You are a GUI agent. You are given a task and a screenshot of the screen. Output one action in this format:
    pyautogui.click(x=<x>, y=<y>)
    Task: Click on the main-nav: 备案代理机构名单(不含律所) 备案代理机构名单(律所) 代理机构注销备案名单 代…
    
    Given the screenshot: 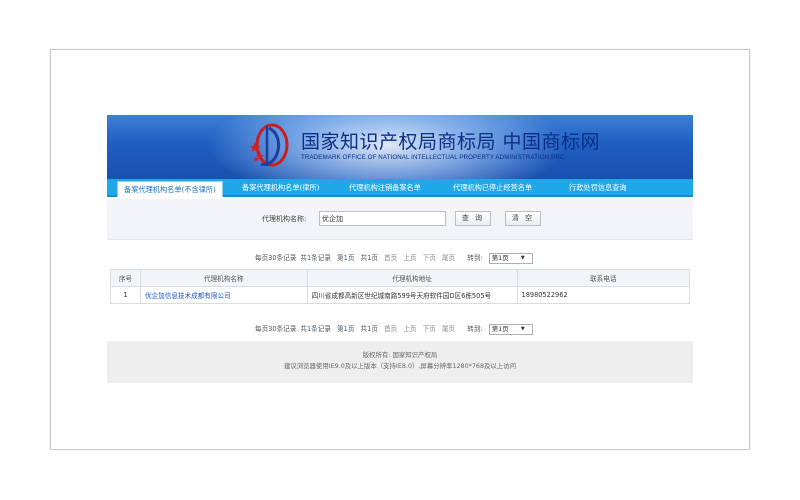 What is the action you would take?
    pyautogui.click(x=400, y=188)
    